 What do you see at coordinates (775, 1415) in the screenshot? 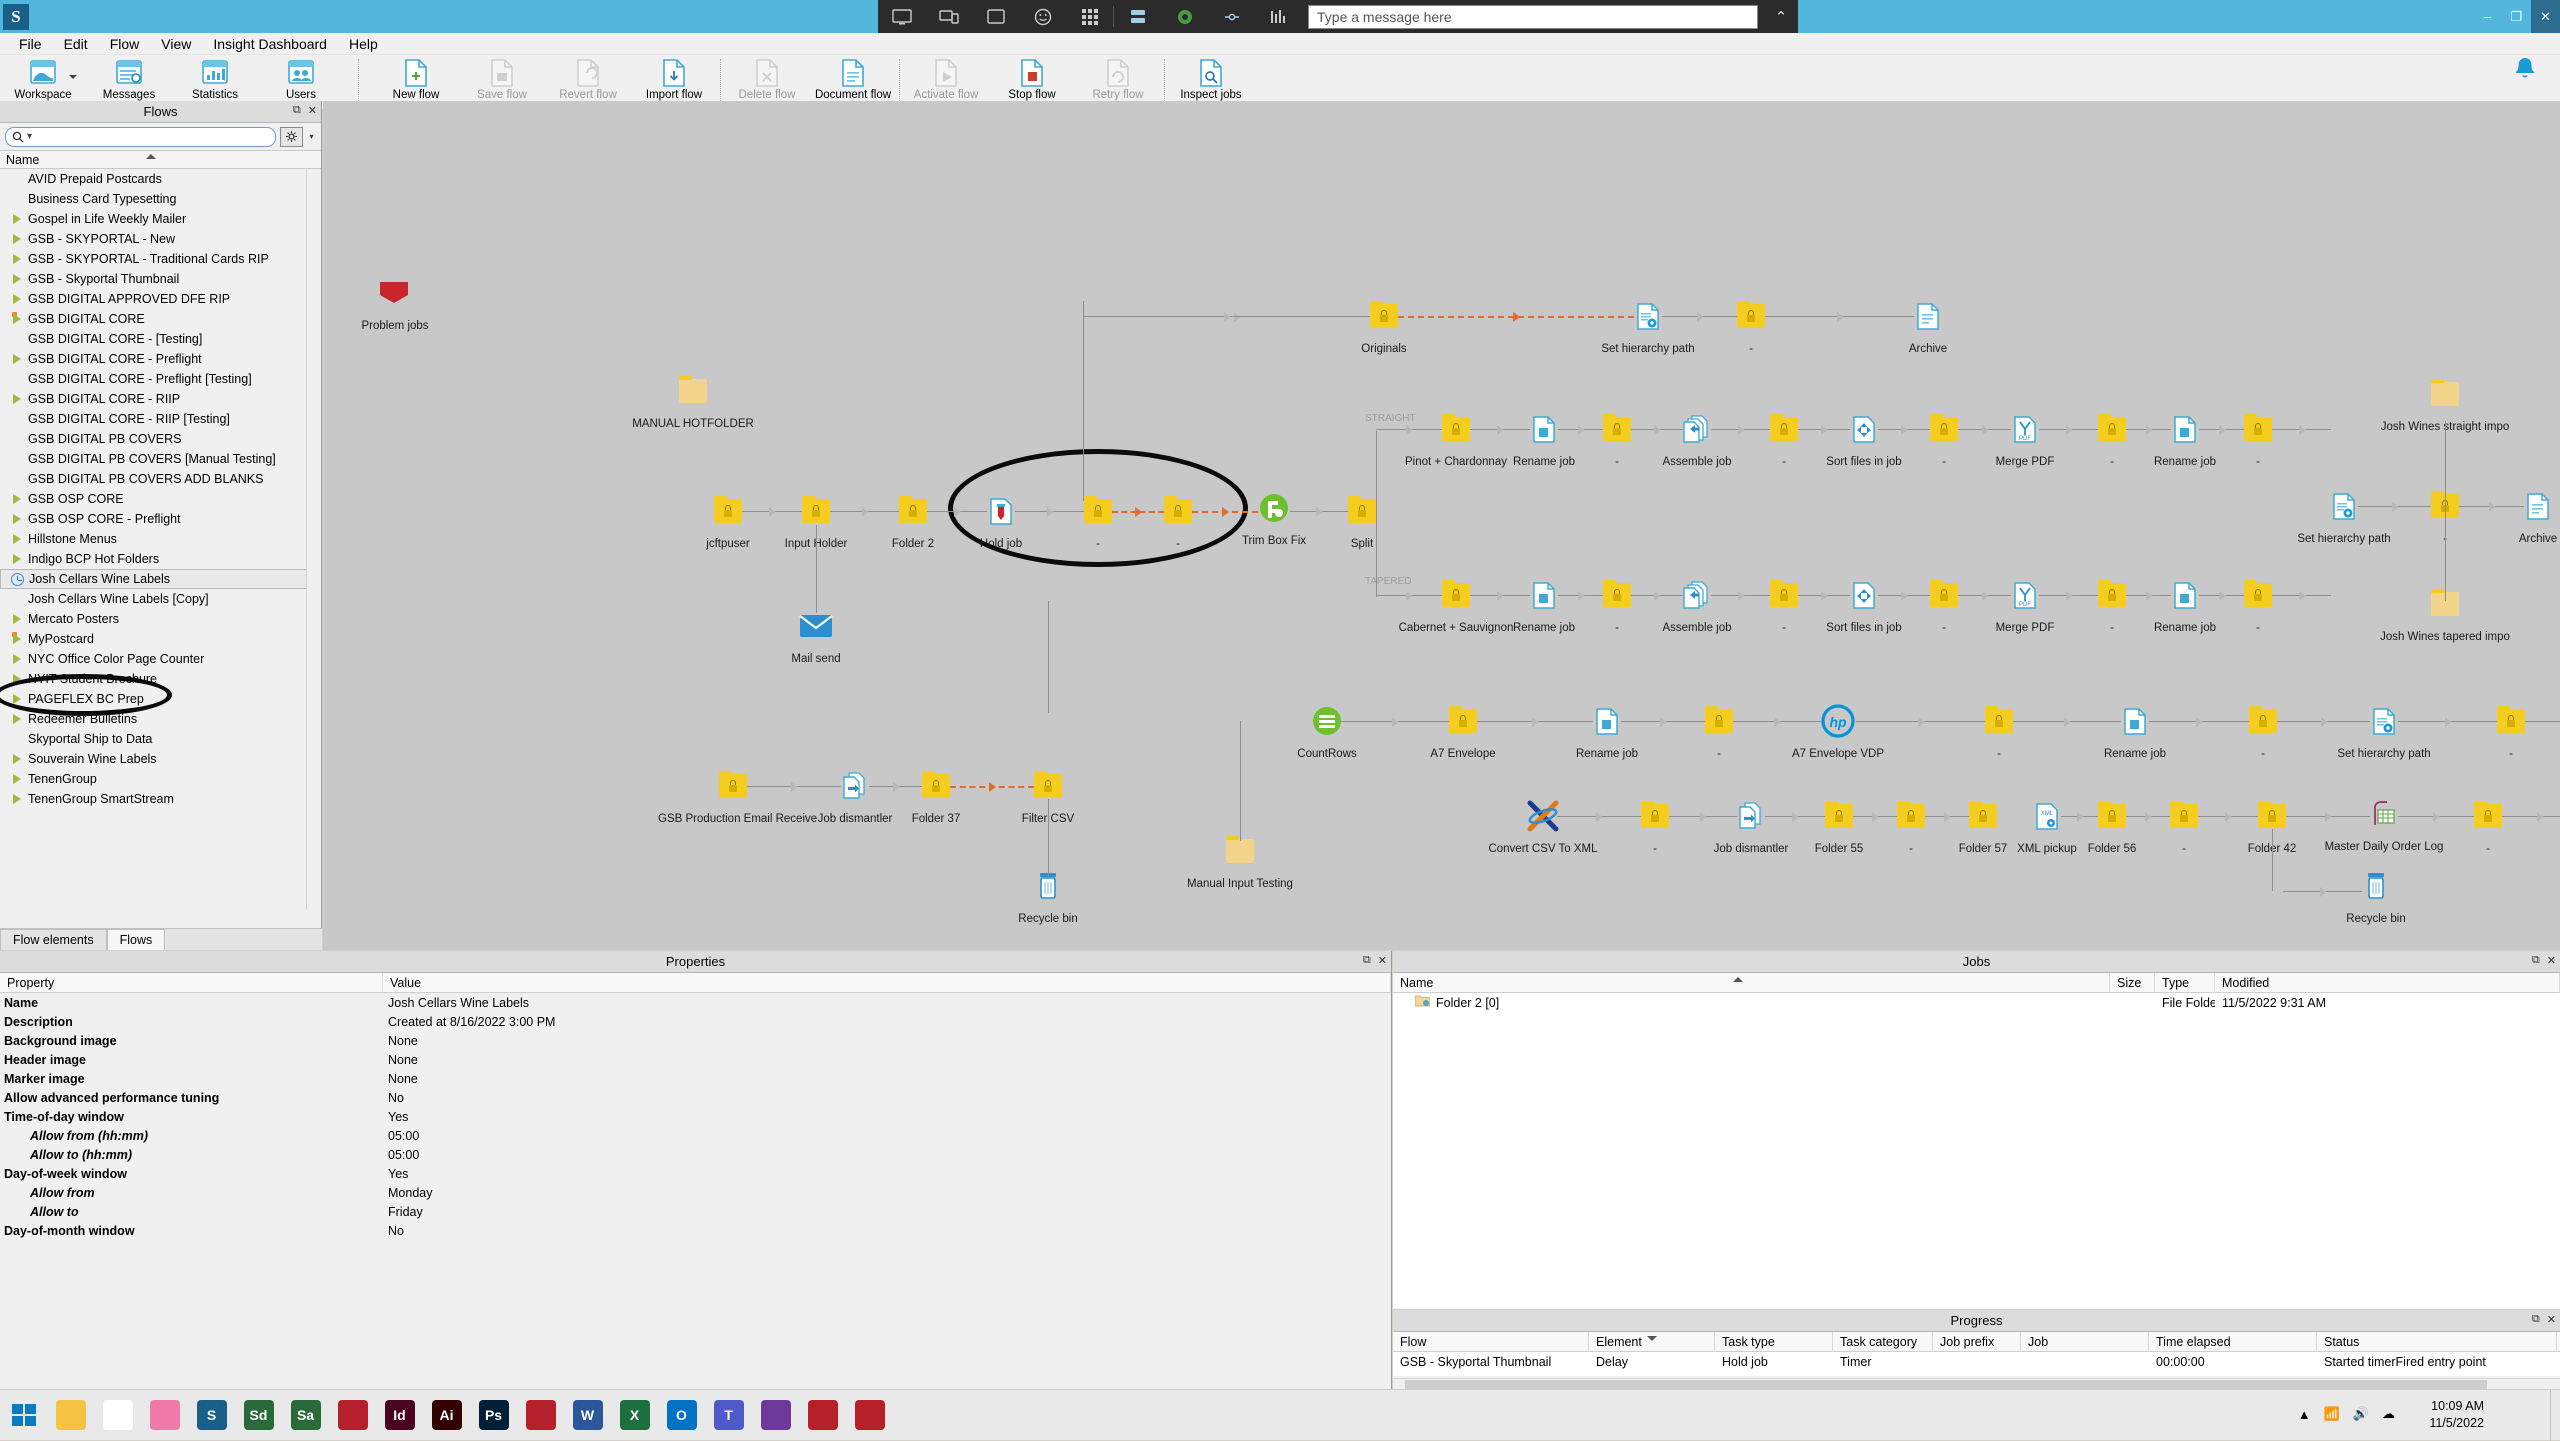
I see `media-icon` at bounding box center [775, 1415].